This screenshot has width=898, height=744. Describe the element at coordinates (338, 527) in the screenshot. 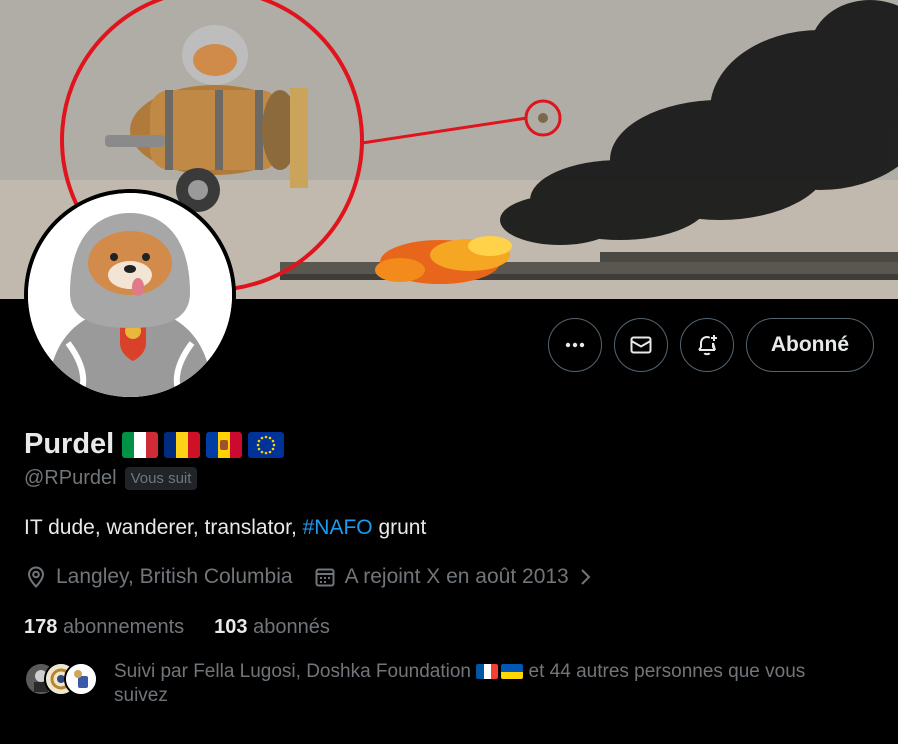

I see `bio-hashtag-link: #NAFO` at that location.